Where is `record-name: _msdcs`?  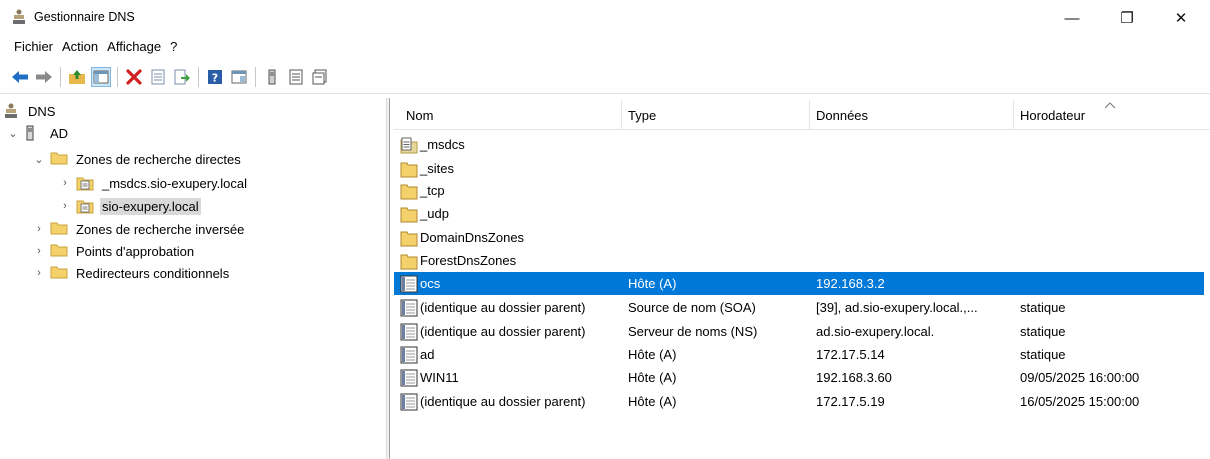 record-name: _msdcs is located at coordinates (442, 144).